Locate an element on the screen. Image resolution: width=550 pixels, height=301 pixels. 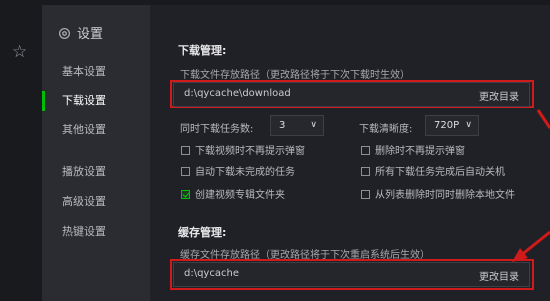
annotation-arrows is located at coordinates (531, 185).